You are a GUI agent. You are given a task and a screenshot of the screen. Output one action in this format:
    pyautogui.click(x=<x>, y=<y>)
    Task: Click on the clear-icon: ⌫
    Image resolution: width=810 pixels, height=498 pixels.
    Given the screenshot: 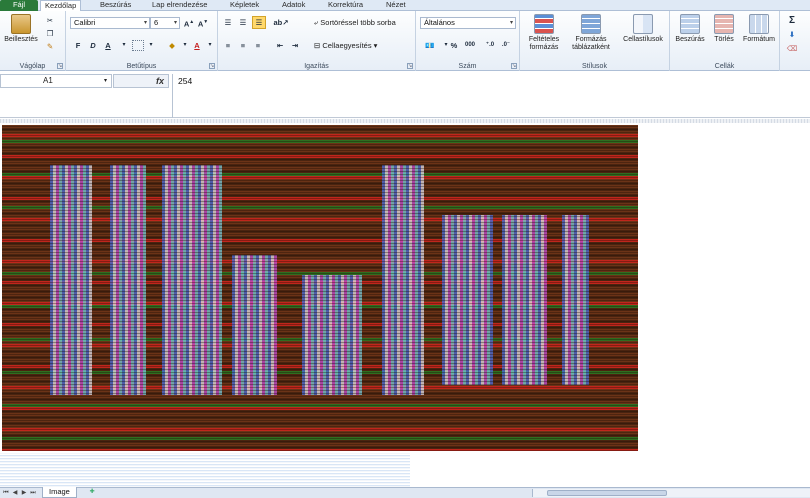 What is the action you would take?
    pyautogui.click(x=792, y=48)
    